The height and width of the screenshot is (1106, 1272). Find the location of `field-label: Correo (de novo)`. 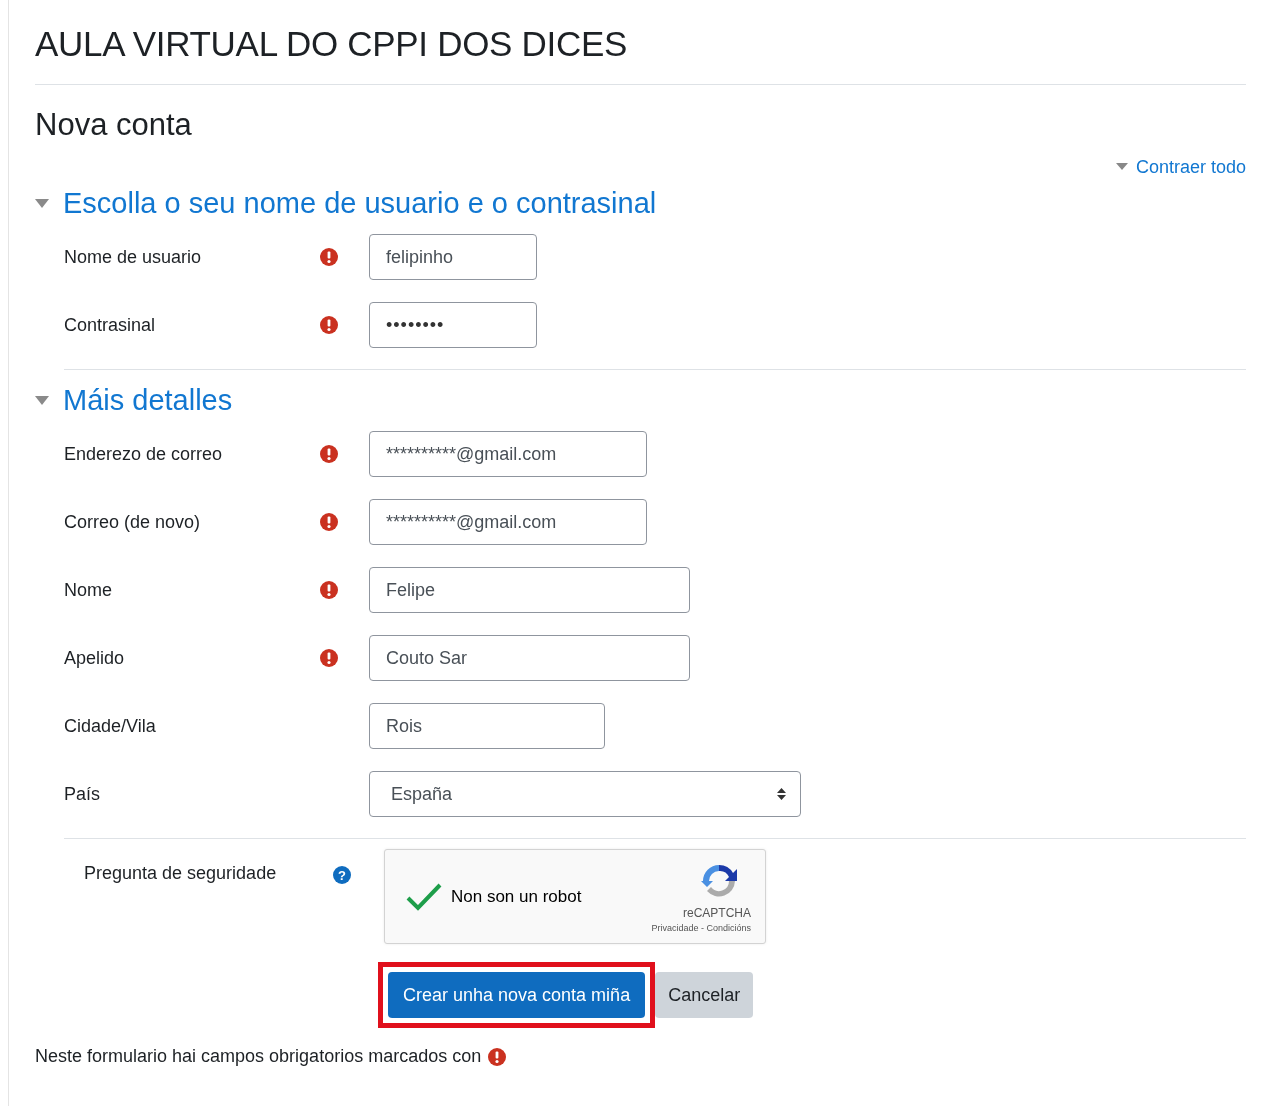

field-label: Correo (de novo) is located at coordinates (133, 522).